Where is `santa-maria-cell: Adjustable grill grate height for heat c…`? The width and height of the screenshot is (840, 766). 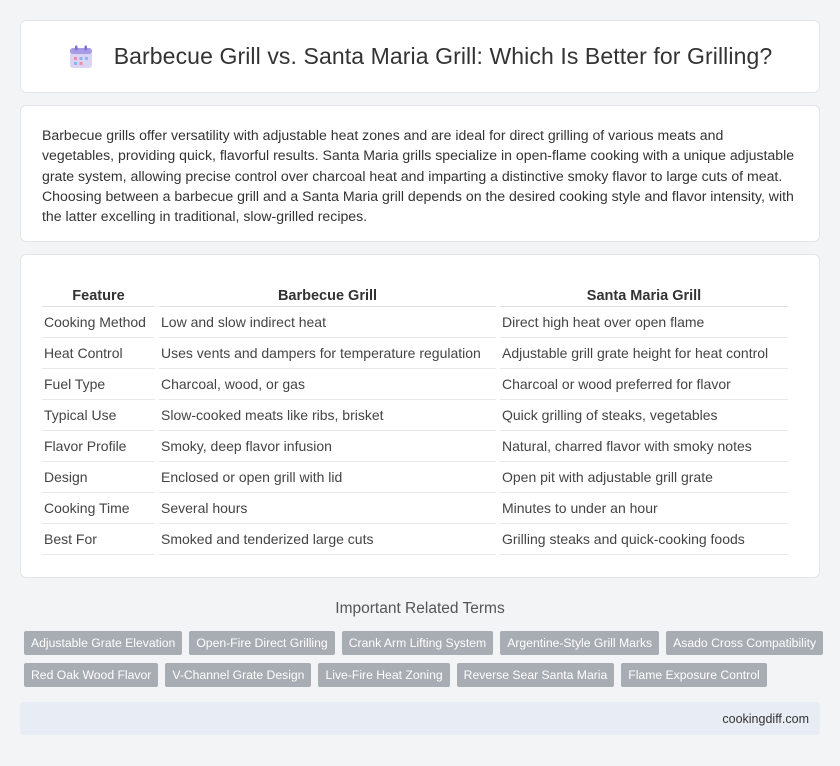
santa-maria-cell: Adjustable grill grate height for heat c… is located at coordinates (644, 353).